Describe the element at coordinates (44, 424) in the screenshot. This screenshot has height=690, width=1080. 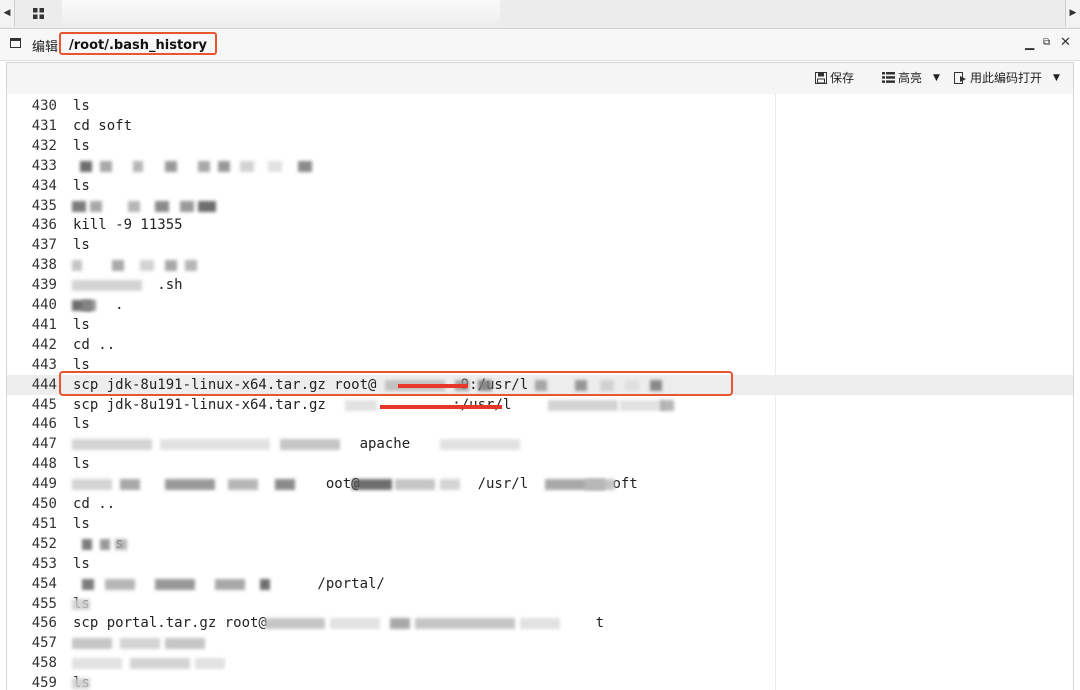
I see `line-number: 446` at that location.